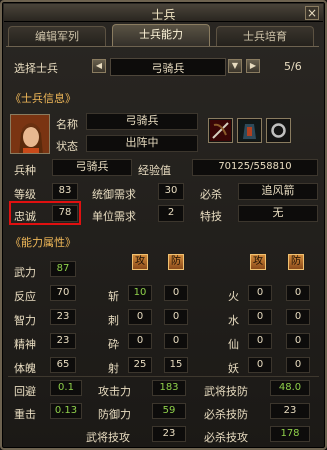  I want to click on attr-immortal-defense: 0, so click(298, 341).